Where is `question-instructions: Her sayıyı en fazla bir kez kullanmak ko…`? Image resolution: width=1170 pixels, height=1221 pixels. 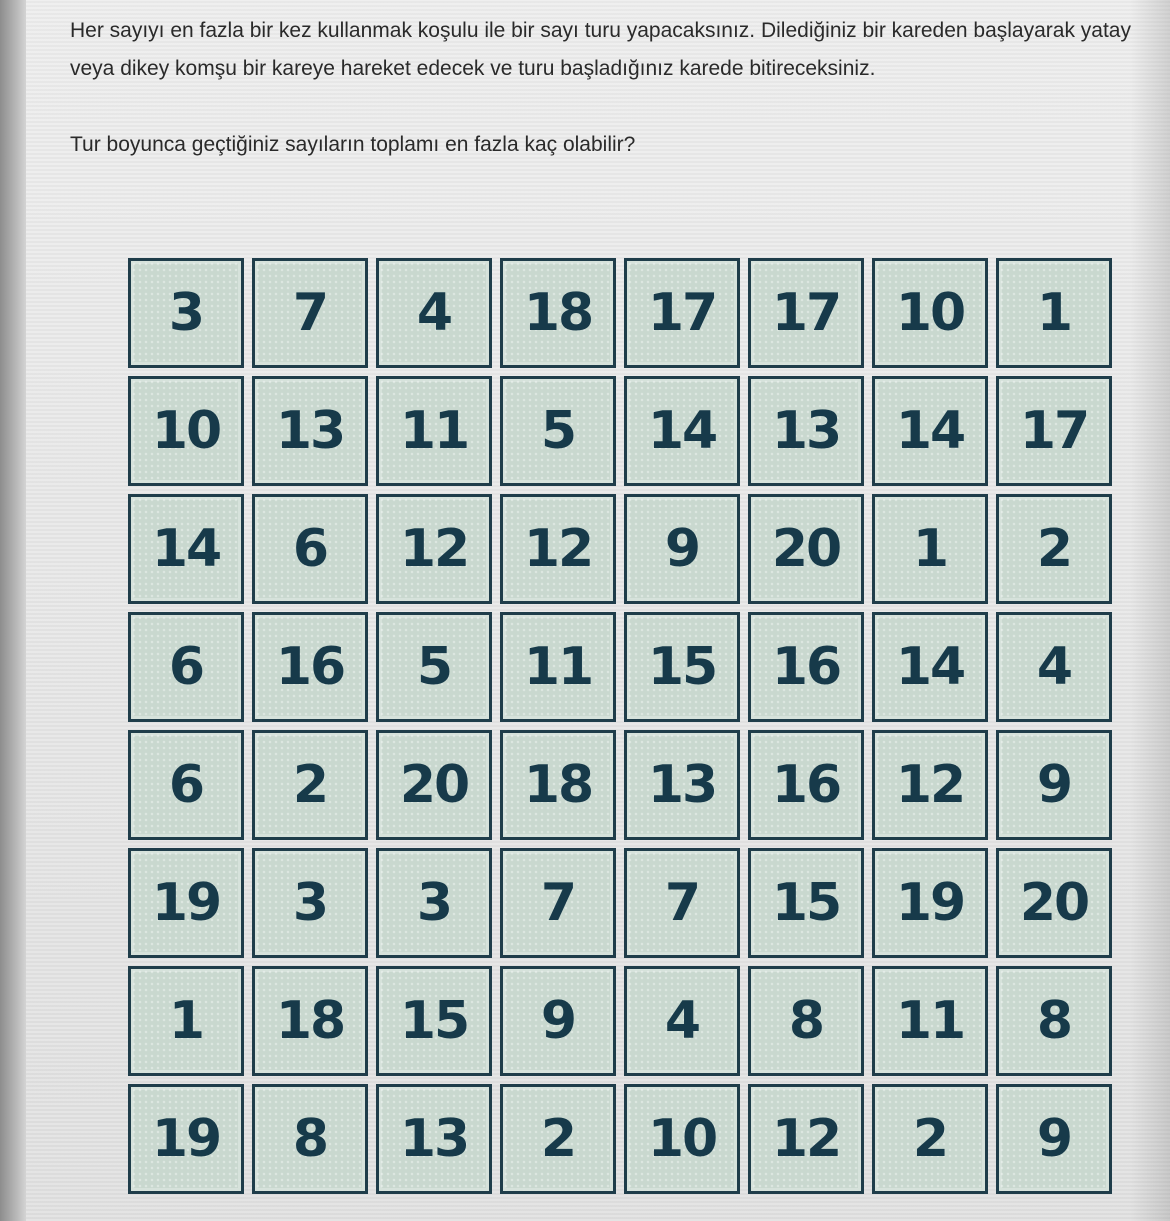
question-instructions: Her sayıyı en fazla bir kez kullanmak ko… is located at coordinates (600, 49).